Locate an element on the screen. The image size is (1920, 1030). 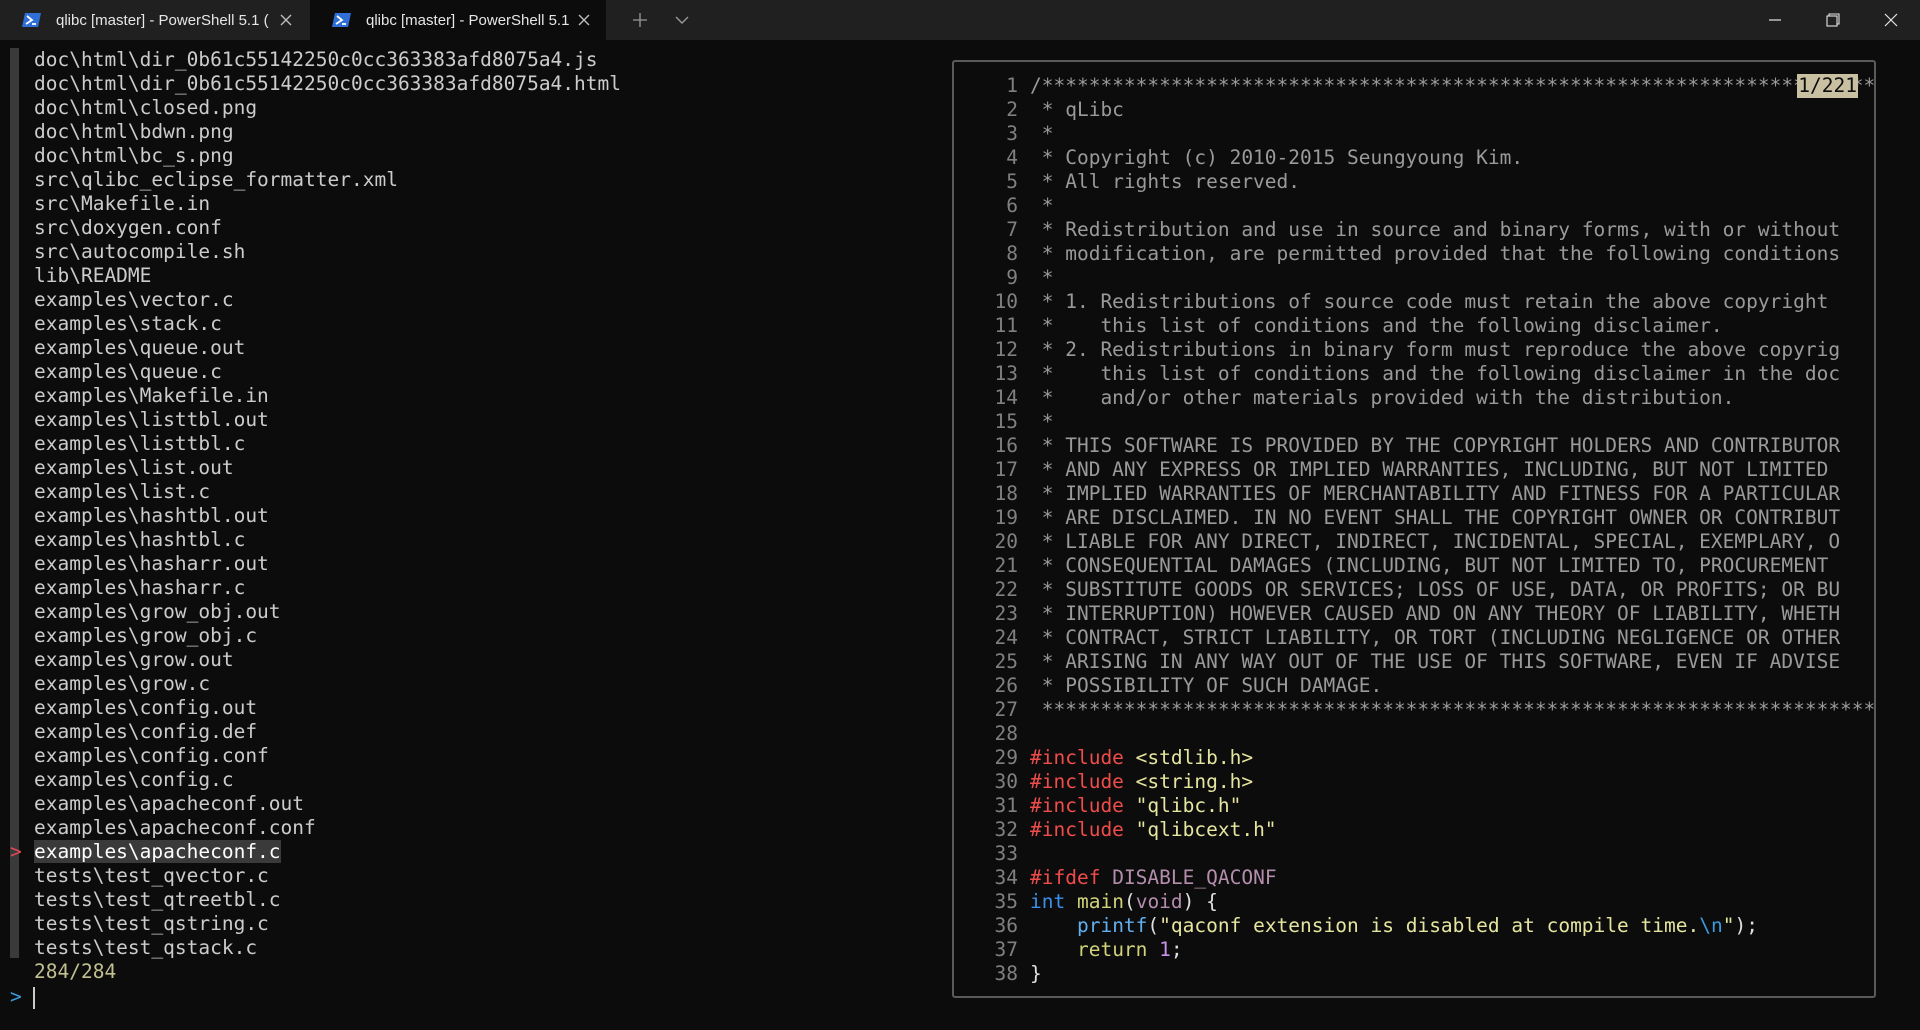
line-number: 7 is located at coordinates (1012, 229).